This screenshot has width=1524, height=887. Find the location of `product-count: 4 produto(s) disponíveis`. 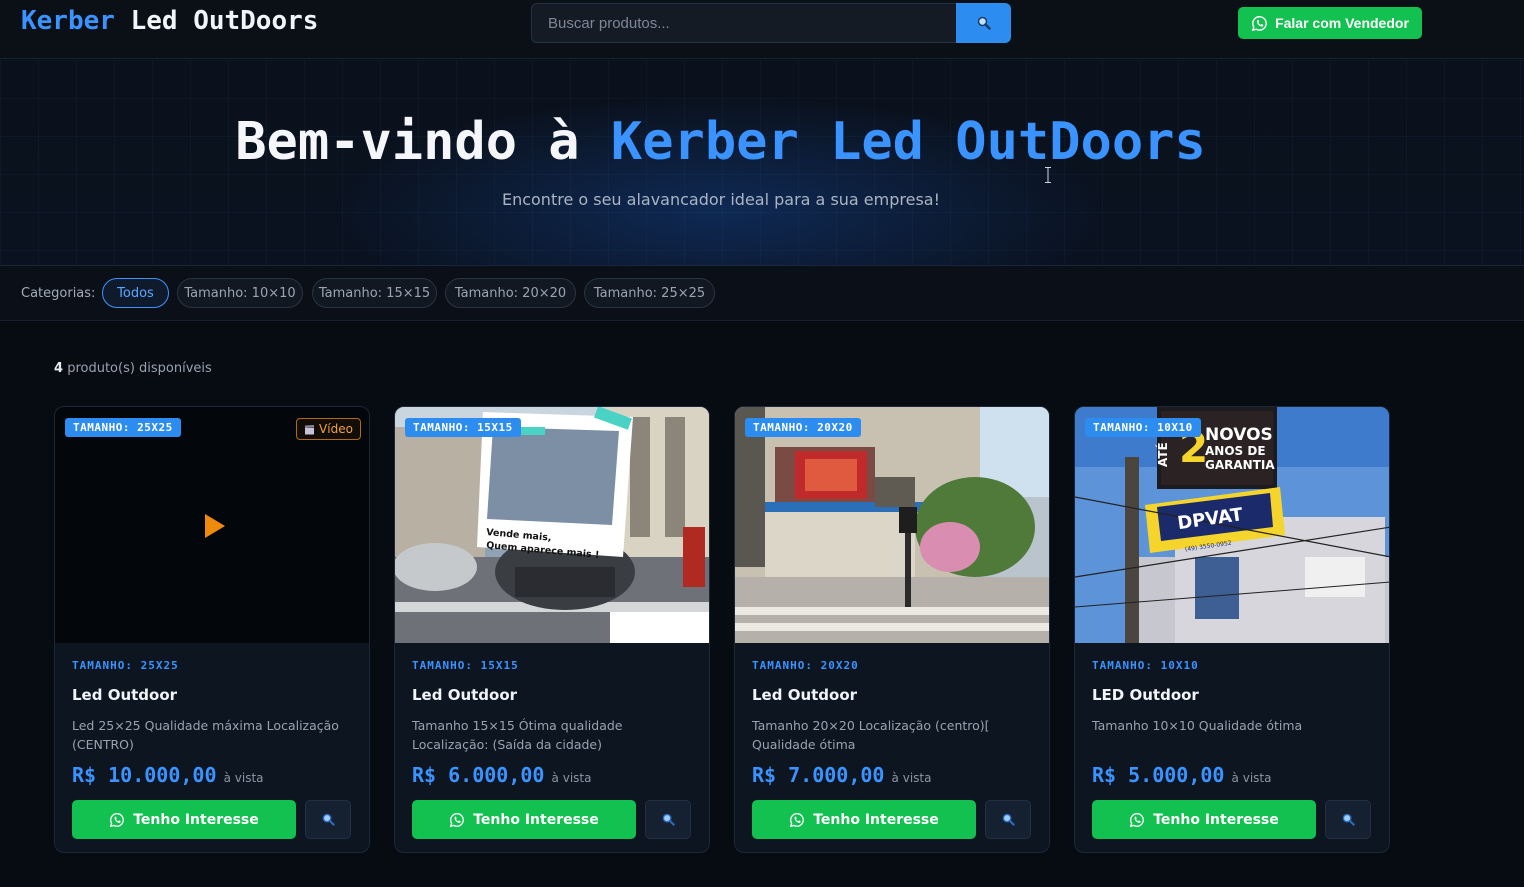

product-count: 4 produto(s) disponíveis is located at coordinates (133, 368).